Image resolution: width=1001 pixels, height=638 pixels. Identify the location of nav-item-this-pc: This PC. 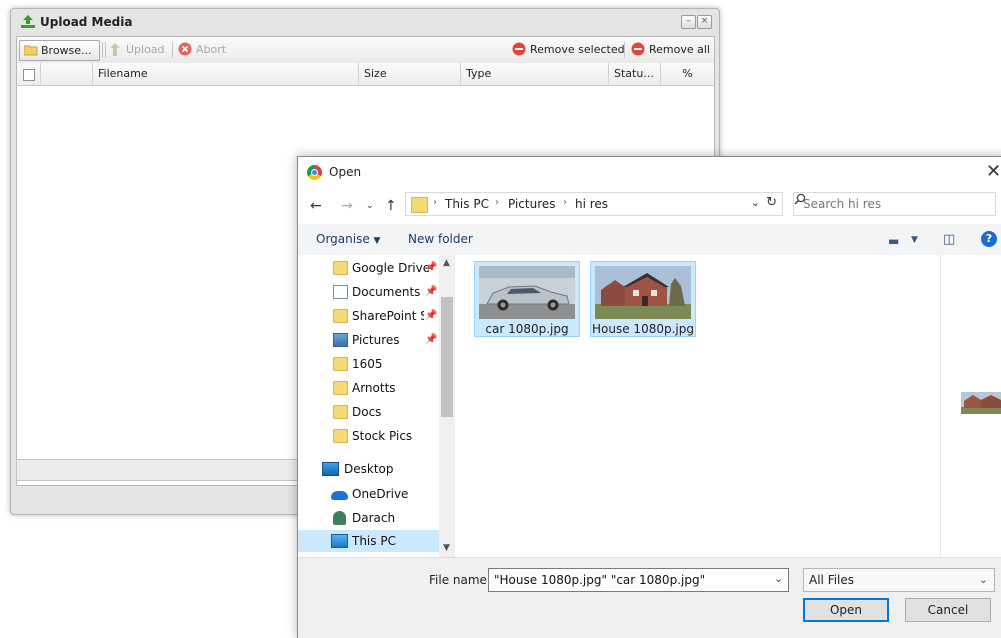
(368, 541).